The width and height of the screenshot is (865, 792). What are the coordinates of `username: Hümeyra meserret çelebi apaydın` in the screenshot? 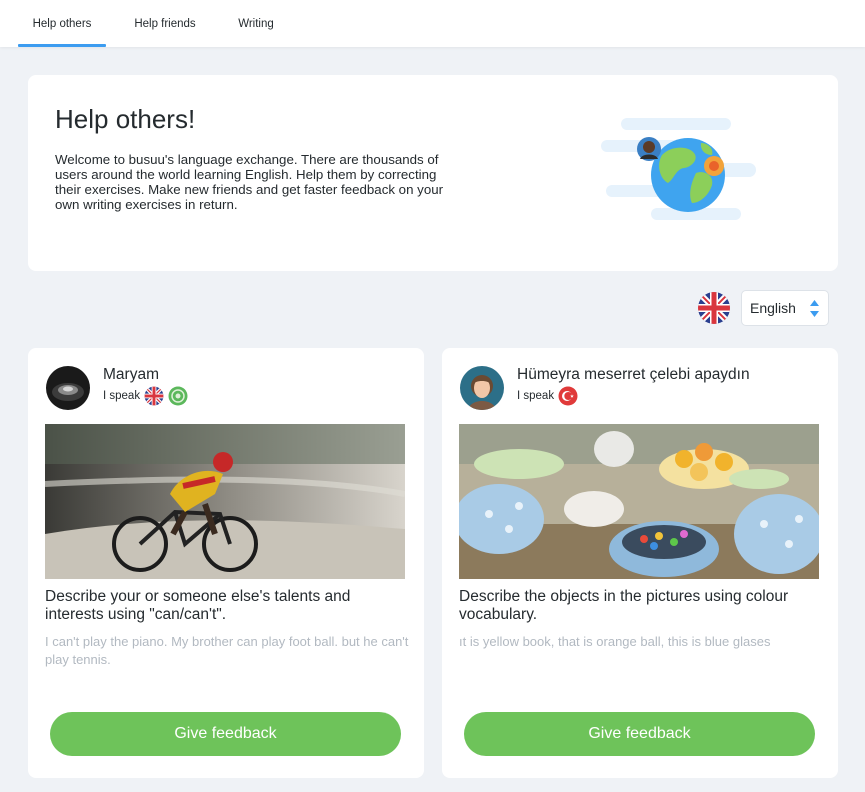 It's located at (633, 375).